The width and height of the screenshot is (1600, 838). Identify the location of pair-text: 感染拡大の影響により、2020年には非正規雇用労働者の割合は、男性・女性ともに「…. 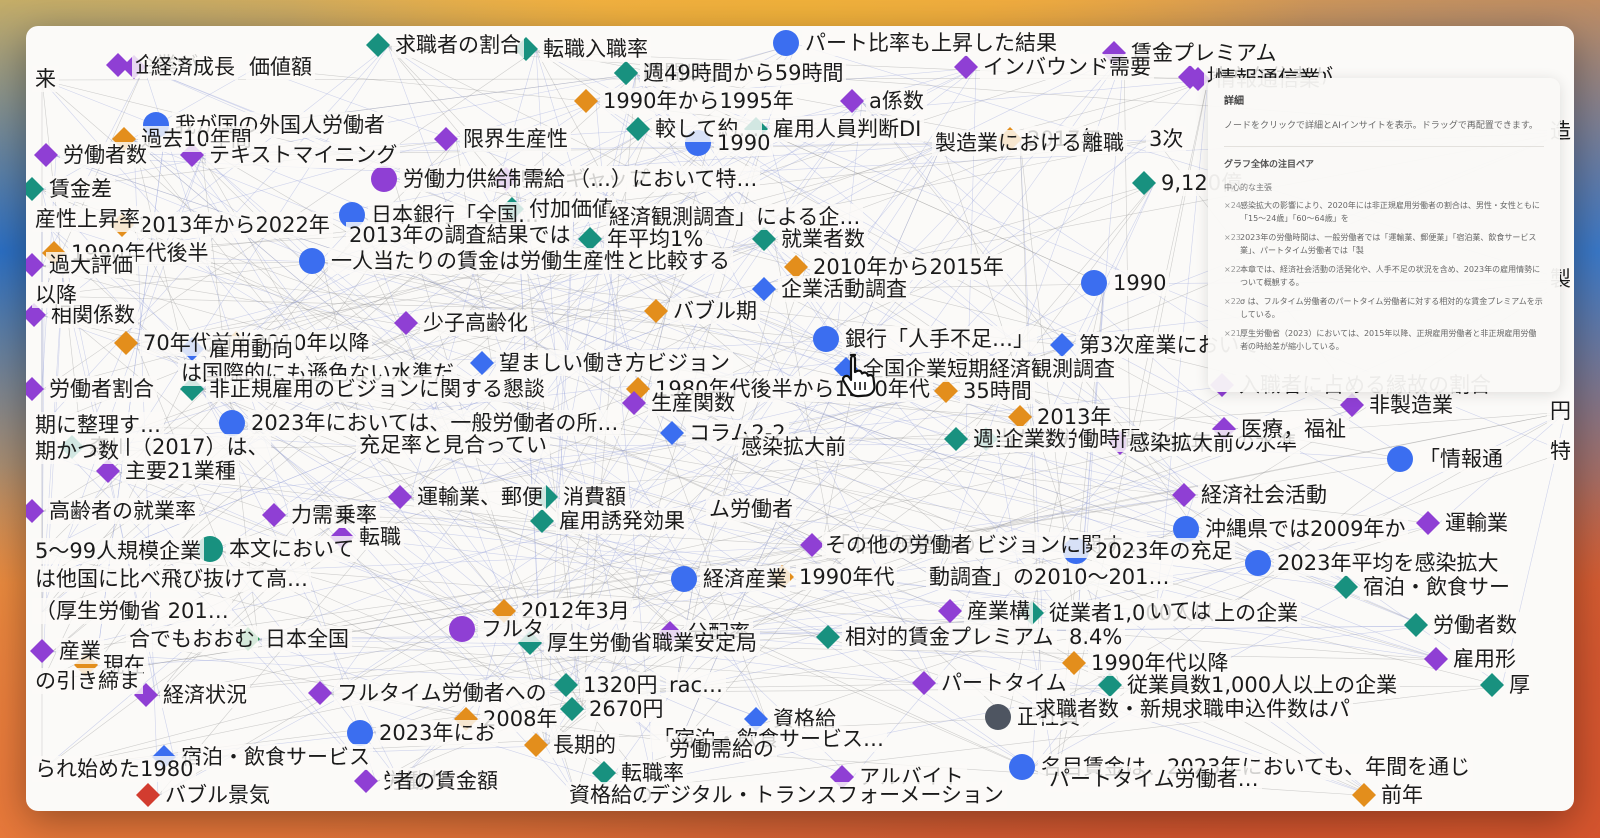
(1390, 212).